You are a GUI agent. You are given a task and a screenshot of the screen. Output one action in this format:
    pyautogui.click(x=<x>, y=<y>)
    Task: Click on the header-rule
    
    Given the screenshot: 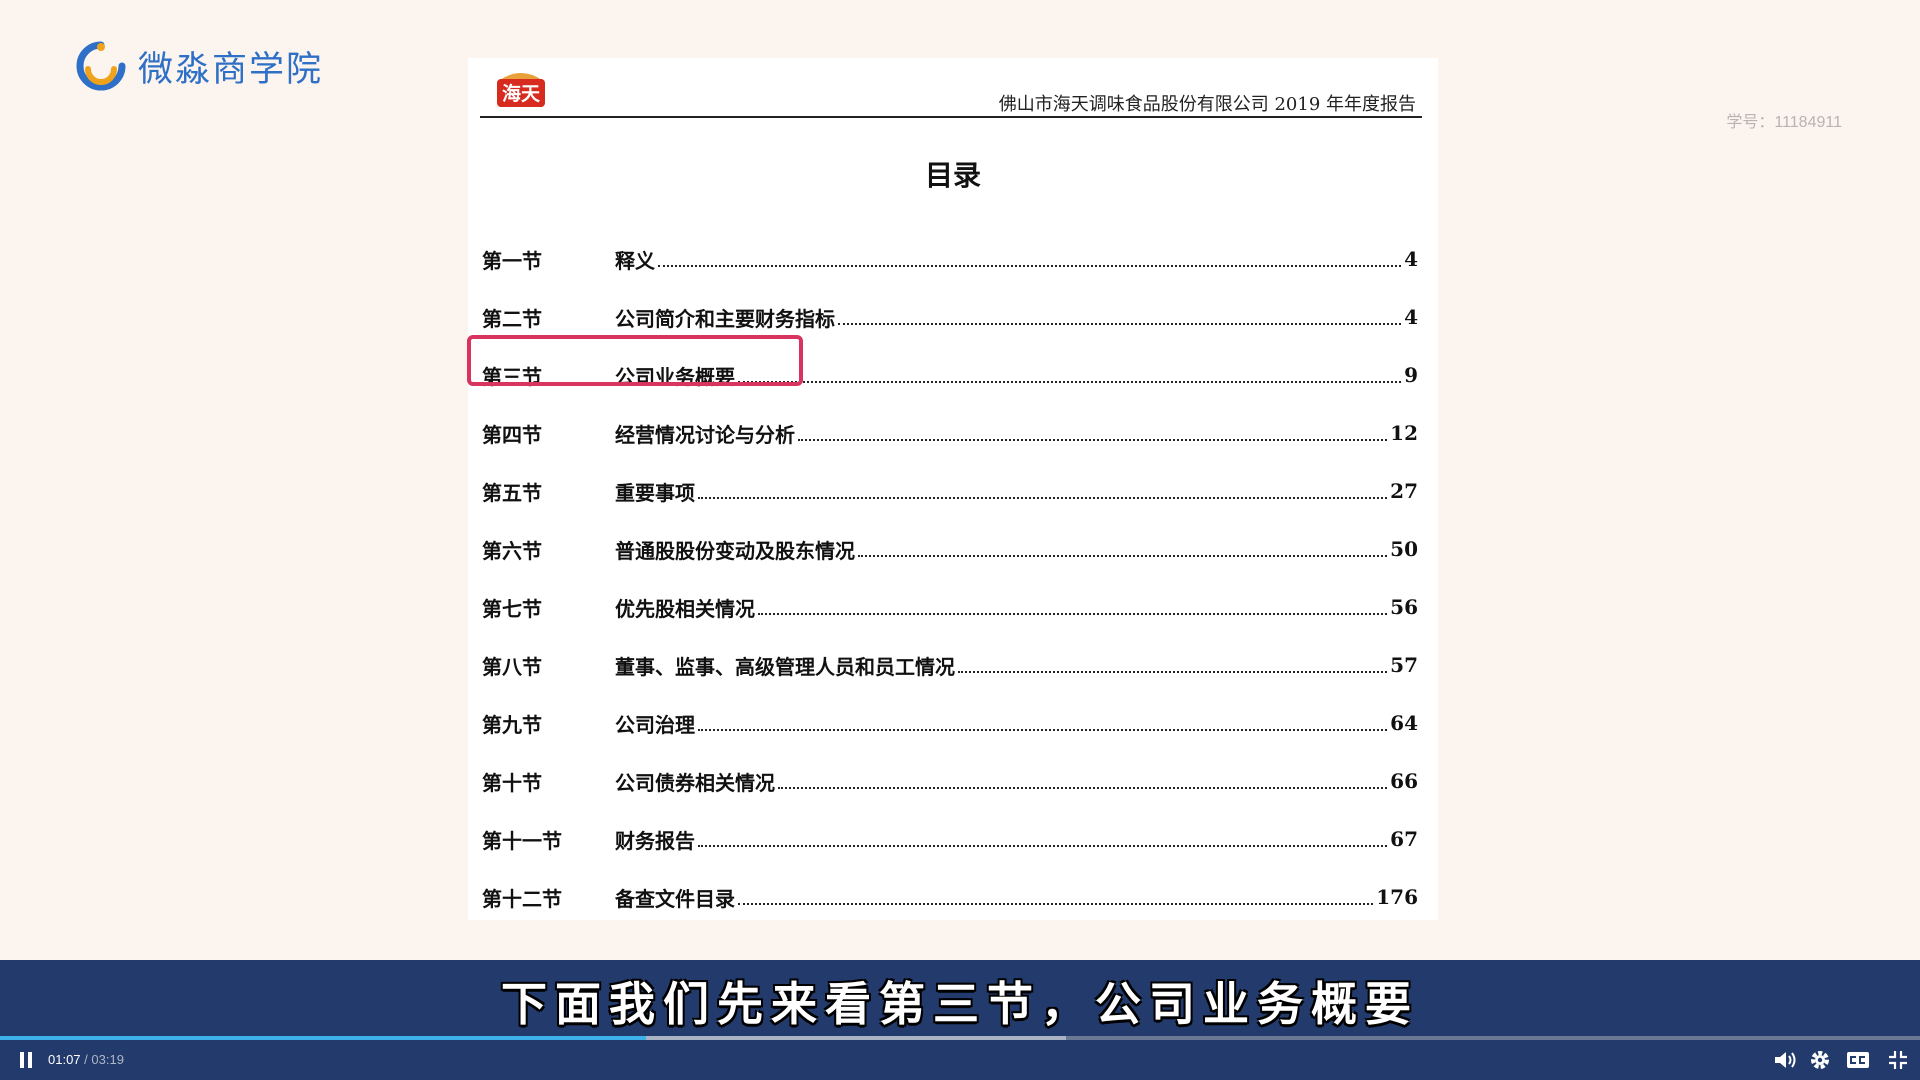 What is the action you would take?
    pyautogui.click(x=951, y=117)
    